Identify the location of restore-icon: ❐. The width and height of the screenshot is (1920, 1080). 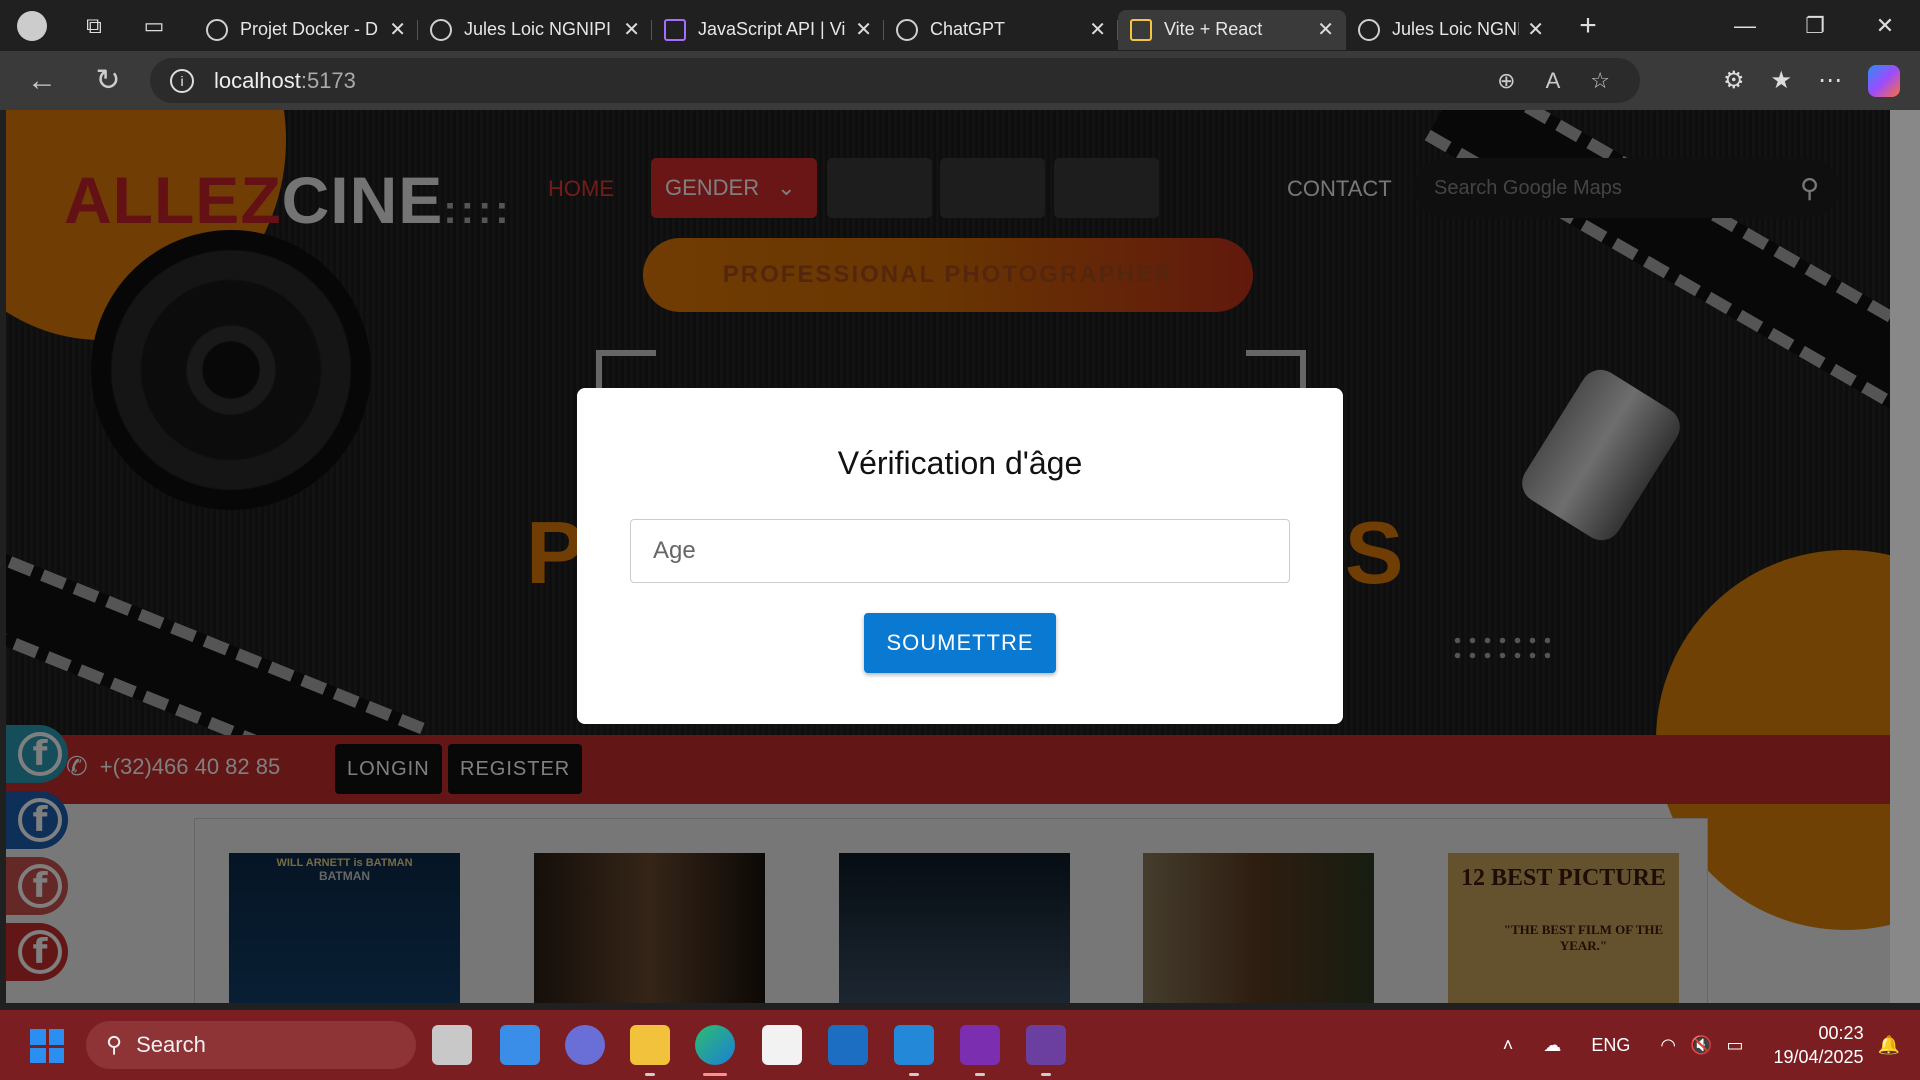
(1815, 25).